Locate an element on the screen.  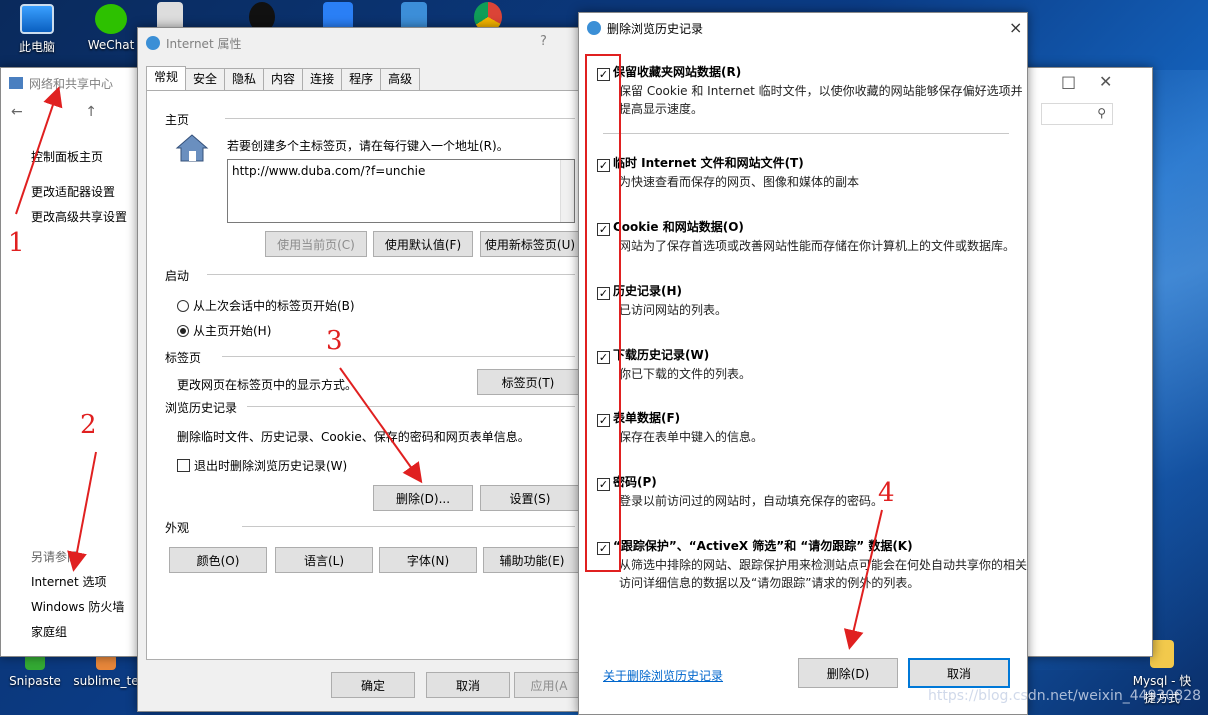
up-arrow-icon: ↑ is located at coordinates (91, 112).